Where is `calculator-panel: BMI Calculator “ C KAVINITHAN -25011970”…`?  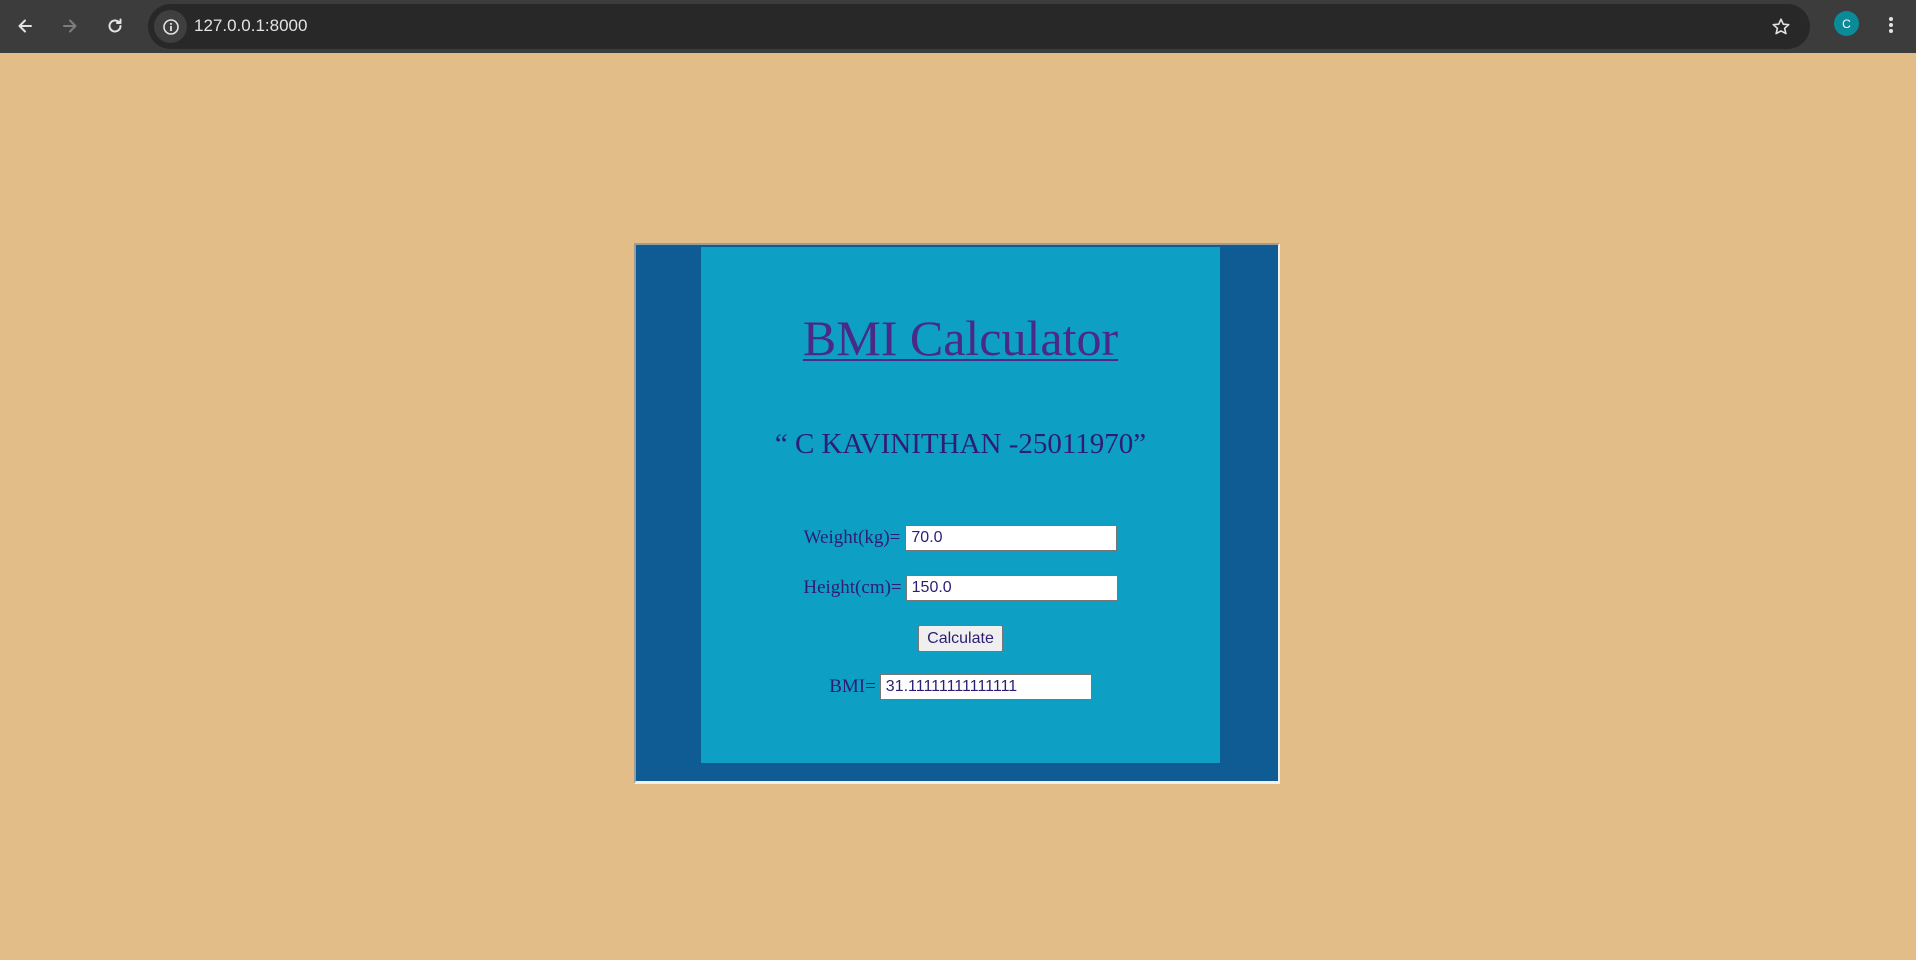 calculator-panel: BMI Calculator “ C KAVINITHAN -25011970”… is located at coordinates (960, 505).